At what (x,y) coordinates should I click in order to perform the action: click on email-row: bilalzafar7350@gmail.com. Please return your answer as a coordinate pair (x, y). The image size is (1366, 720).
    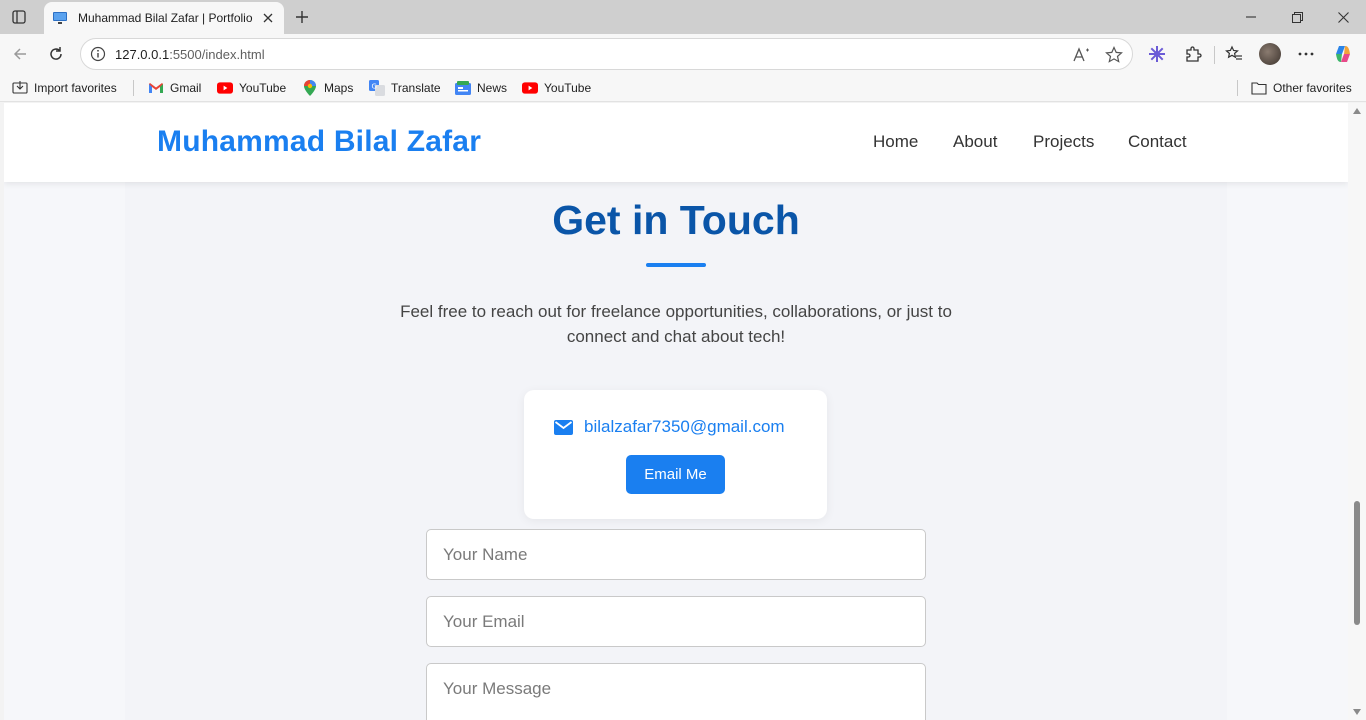
    Looking at the image, I should click on (669, 427).